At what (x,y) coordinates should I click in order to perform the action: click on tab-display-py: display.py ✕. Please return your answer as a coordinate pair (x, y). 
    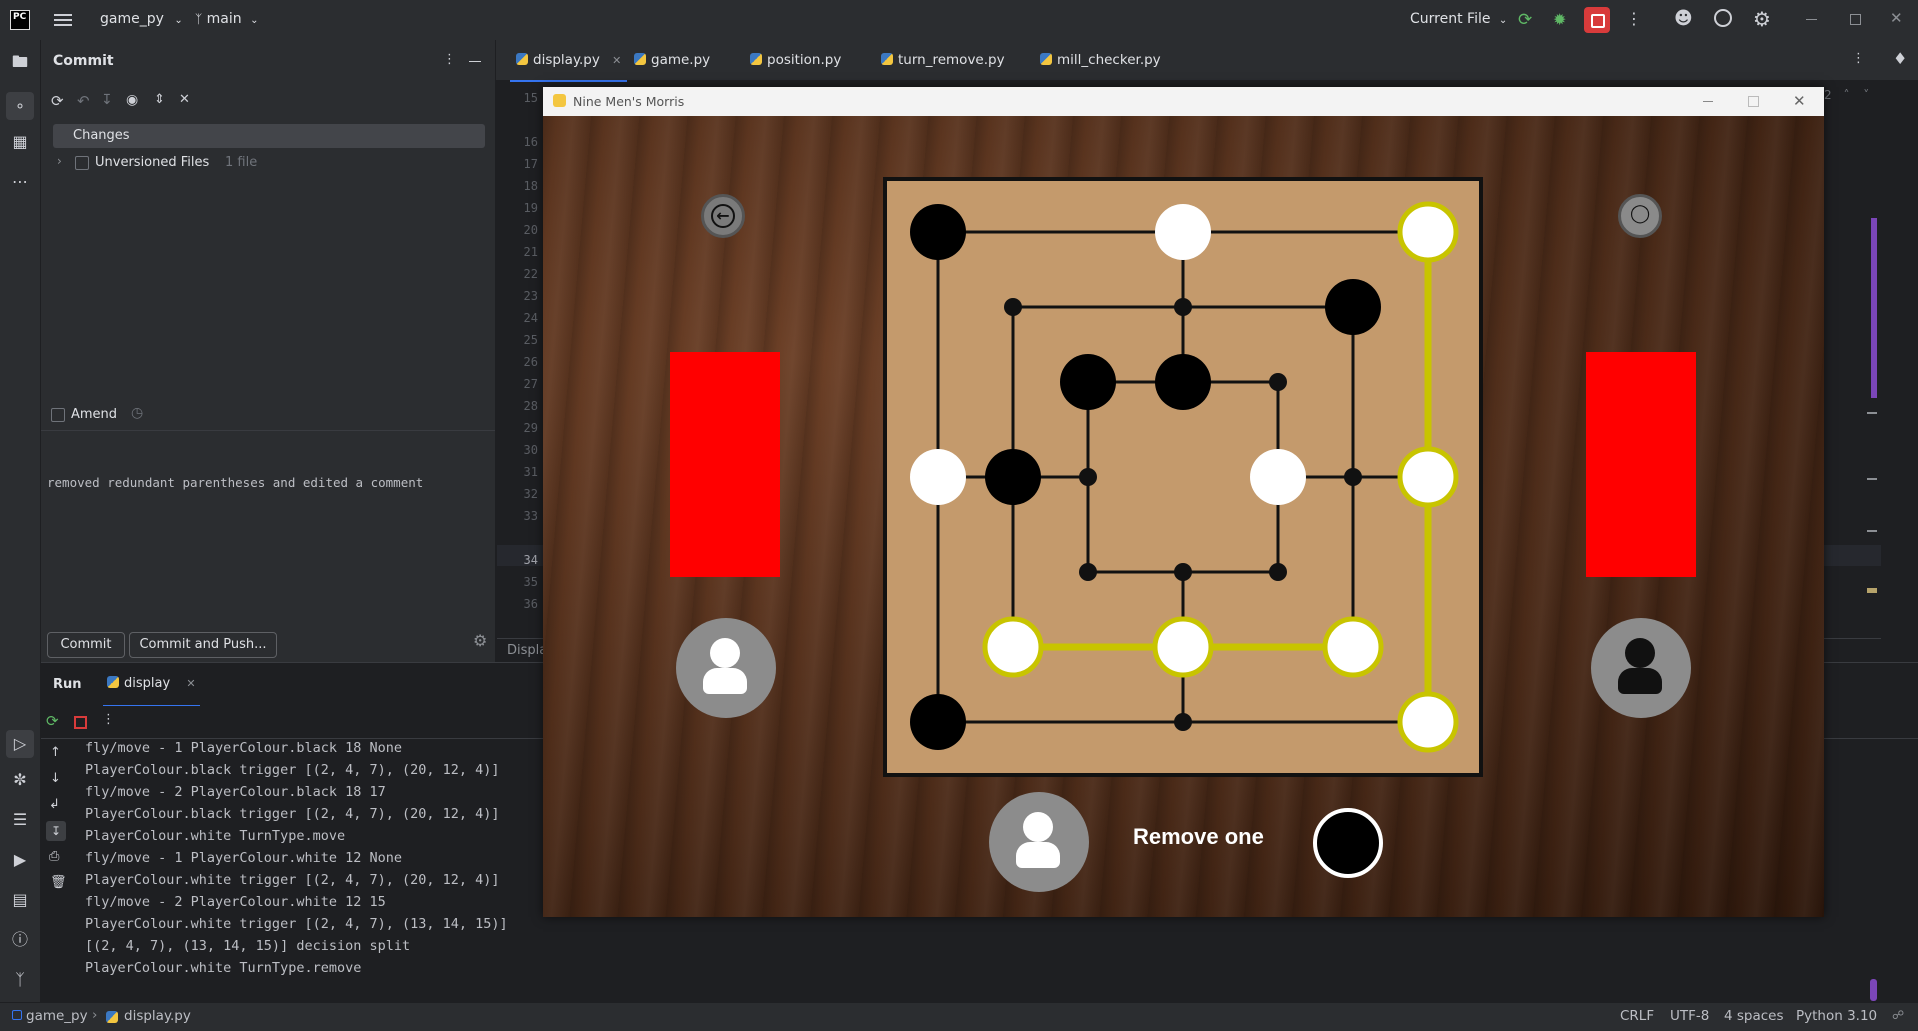
    Looking at the image, I should click on (569, 61).